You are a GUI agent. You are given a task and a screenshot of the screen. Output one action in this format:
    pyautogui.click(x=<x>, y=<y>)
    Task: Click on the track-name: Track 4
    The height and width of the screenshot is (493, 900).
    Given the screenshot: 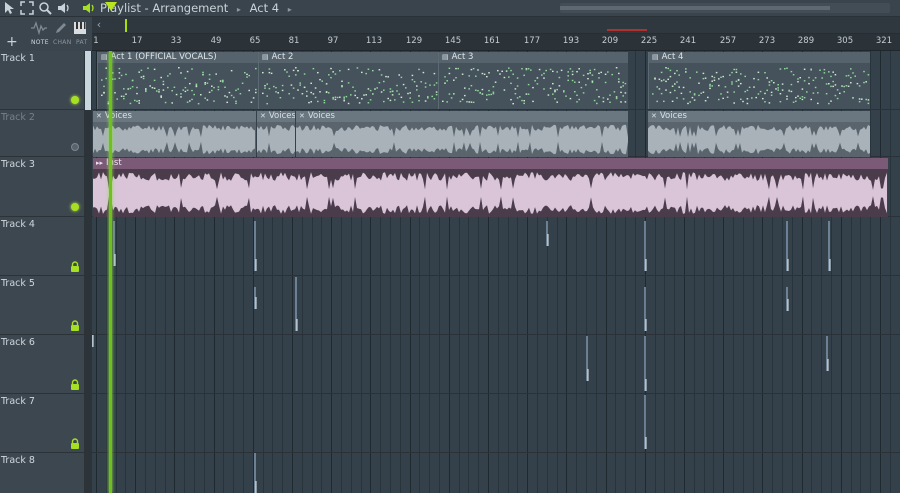 What is the action you would take?
    pyautogui.click(x=18, y=224)
    